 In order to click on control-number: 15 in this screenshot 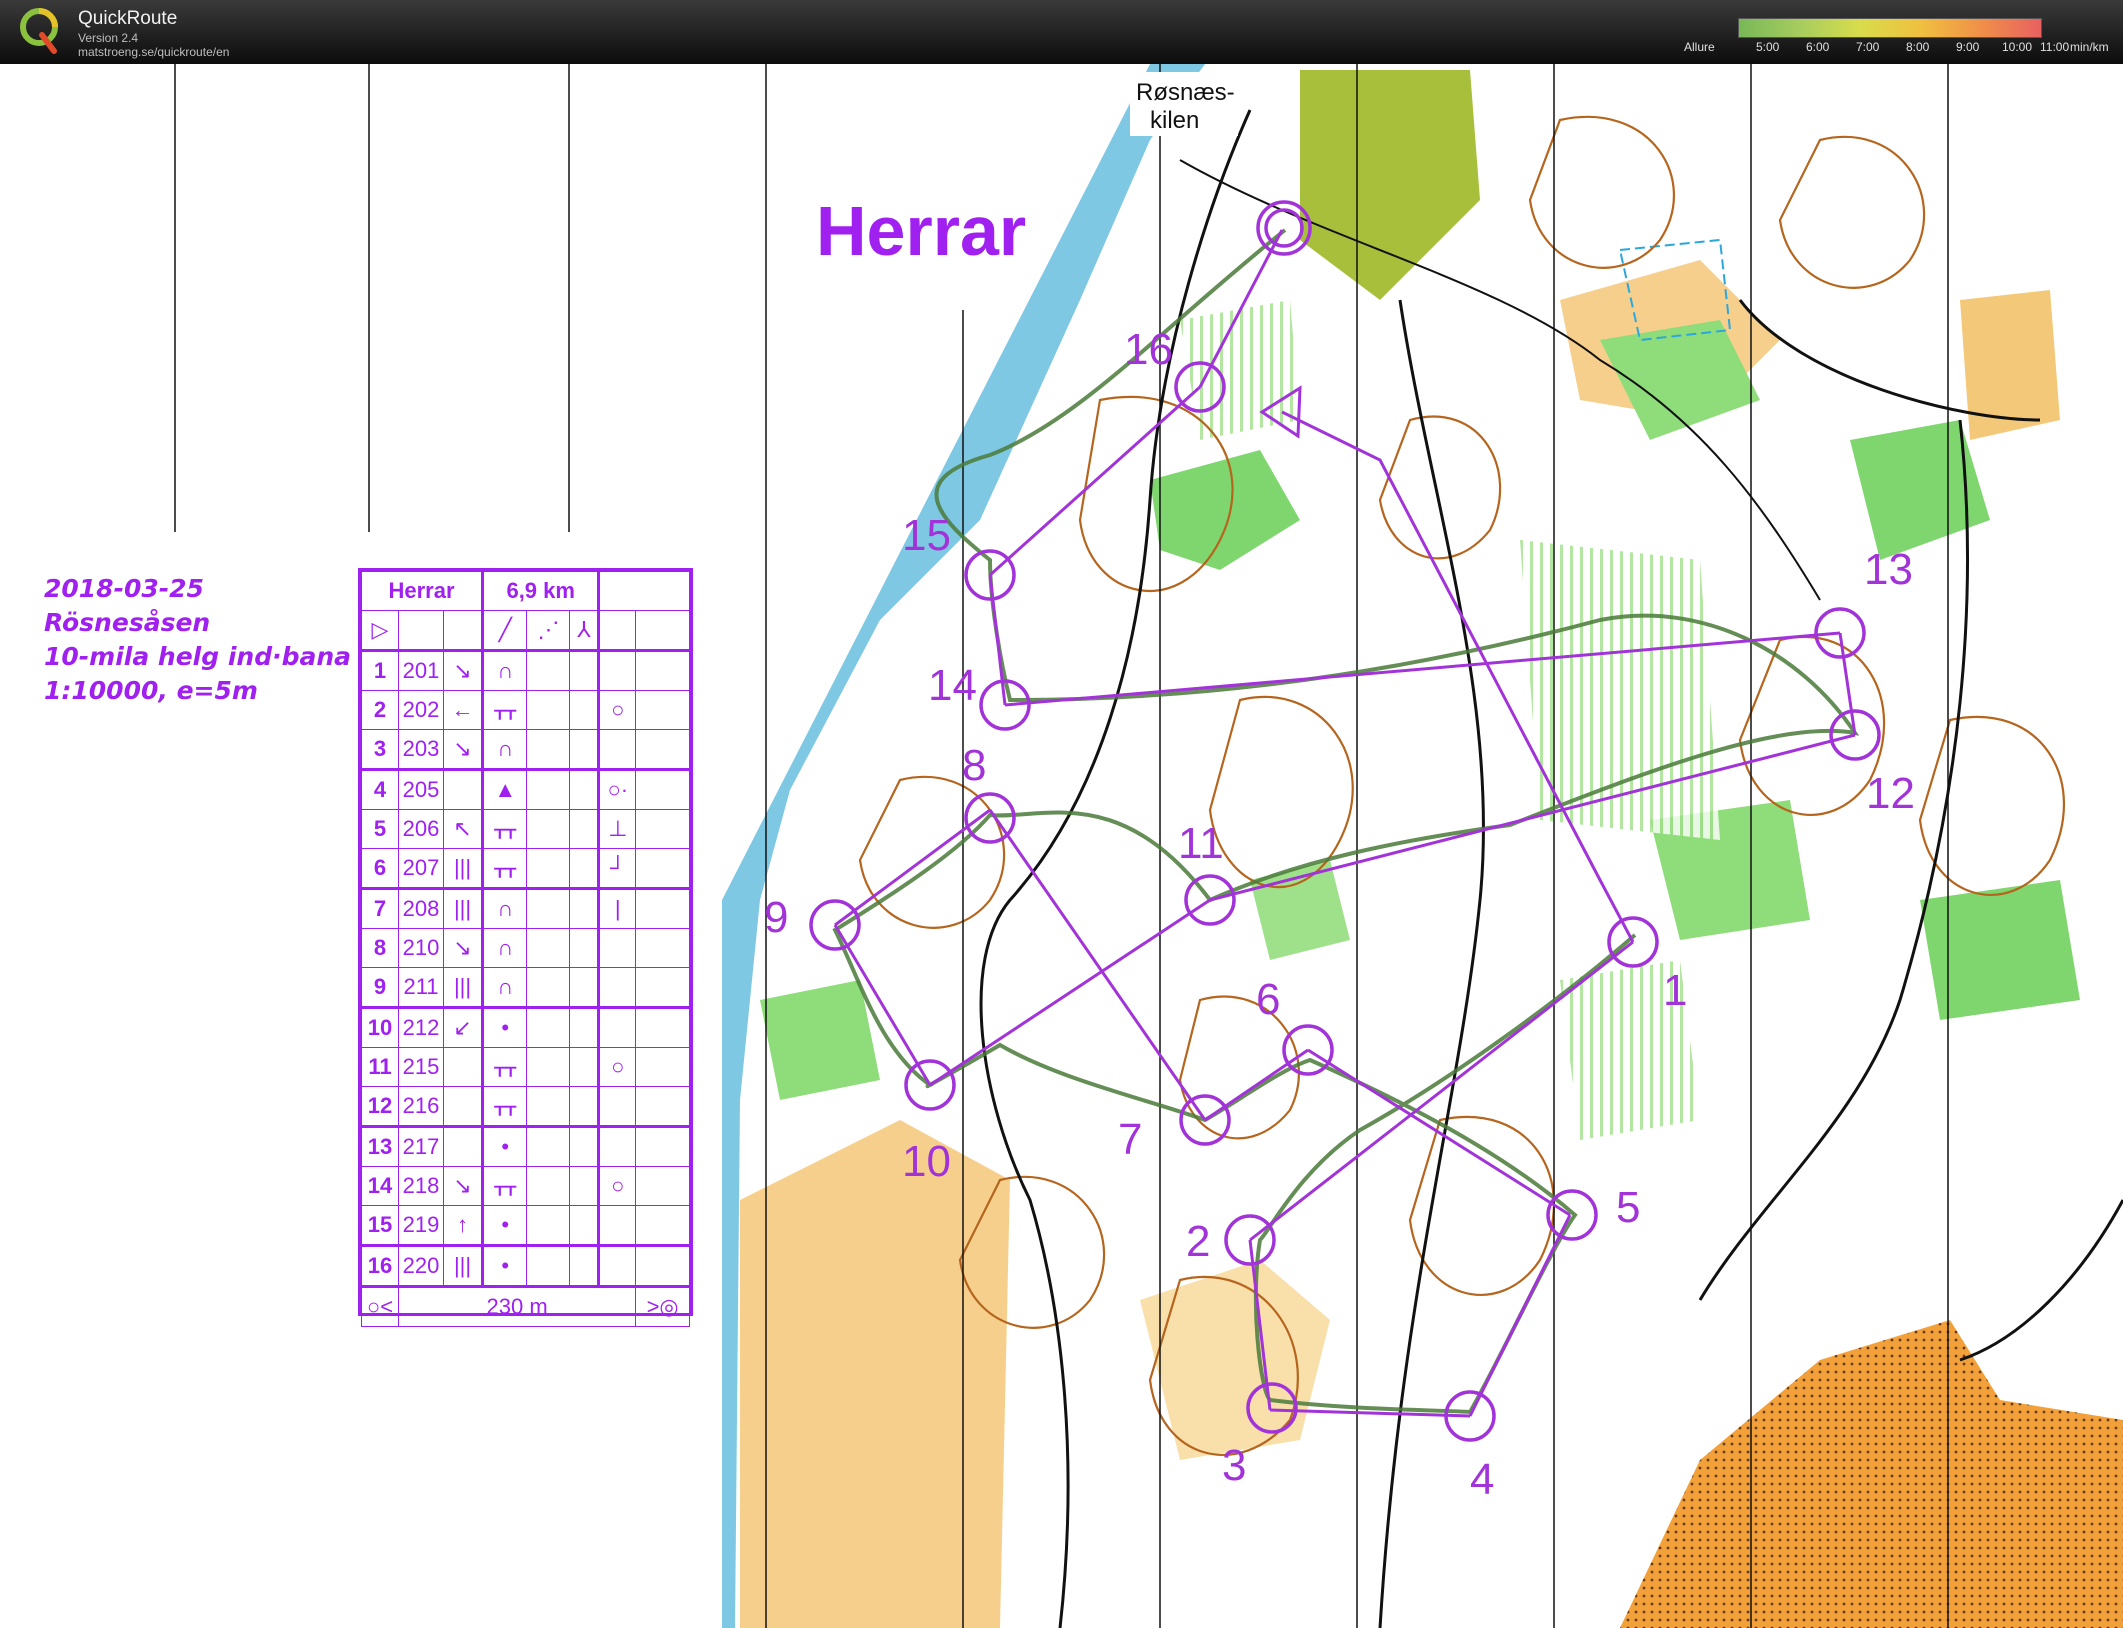, I will do `click(926, 535)`.